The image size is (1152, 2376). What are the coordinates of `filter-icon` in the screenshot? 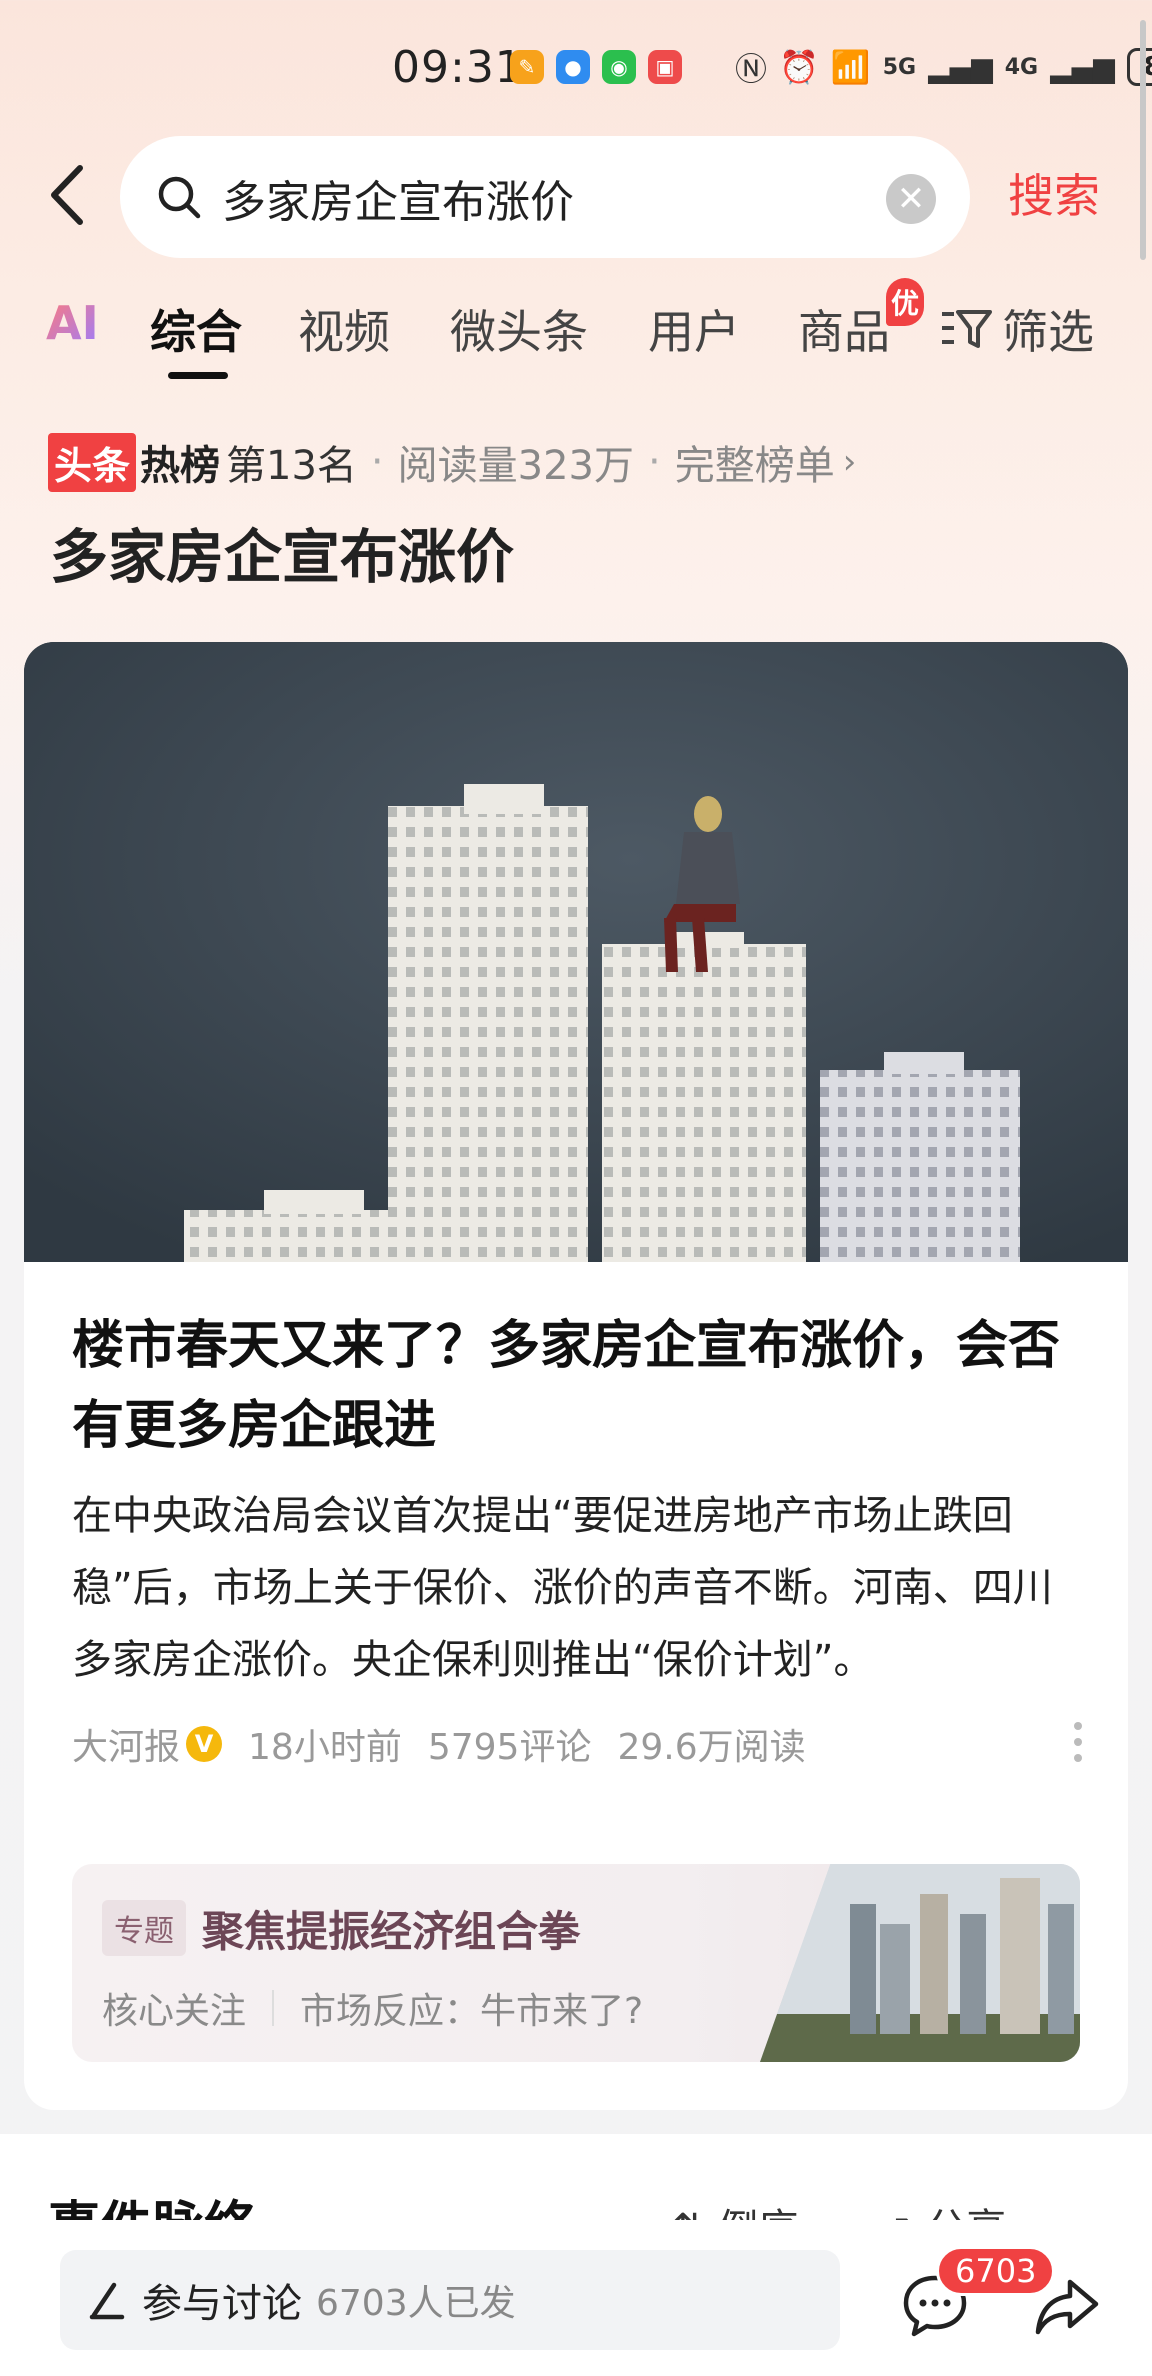 It's located at (967, 329).